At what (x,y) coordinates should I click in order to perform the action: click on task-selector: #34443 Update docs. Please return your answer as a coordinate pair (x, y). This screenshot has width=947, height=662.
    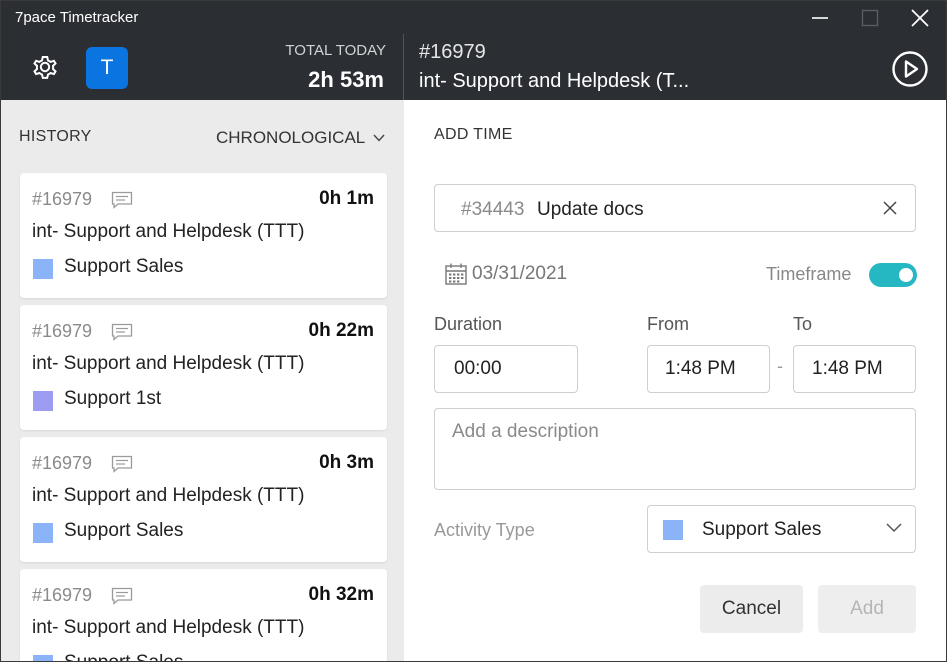
    Looking at the image, I should click on (675, 208).